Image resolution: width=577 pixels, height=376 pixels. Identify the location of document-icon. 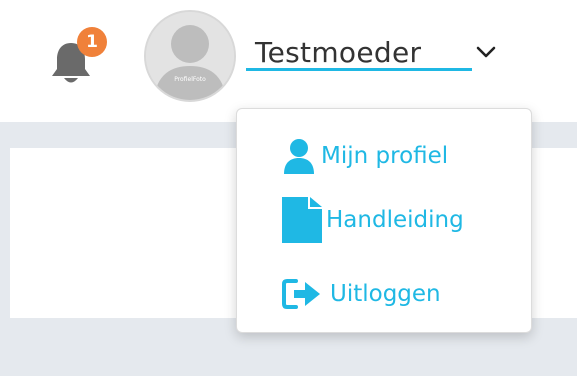
(302, 220).